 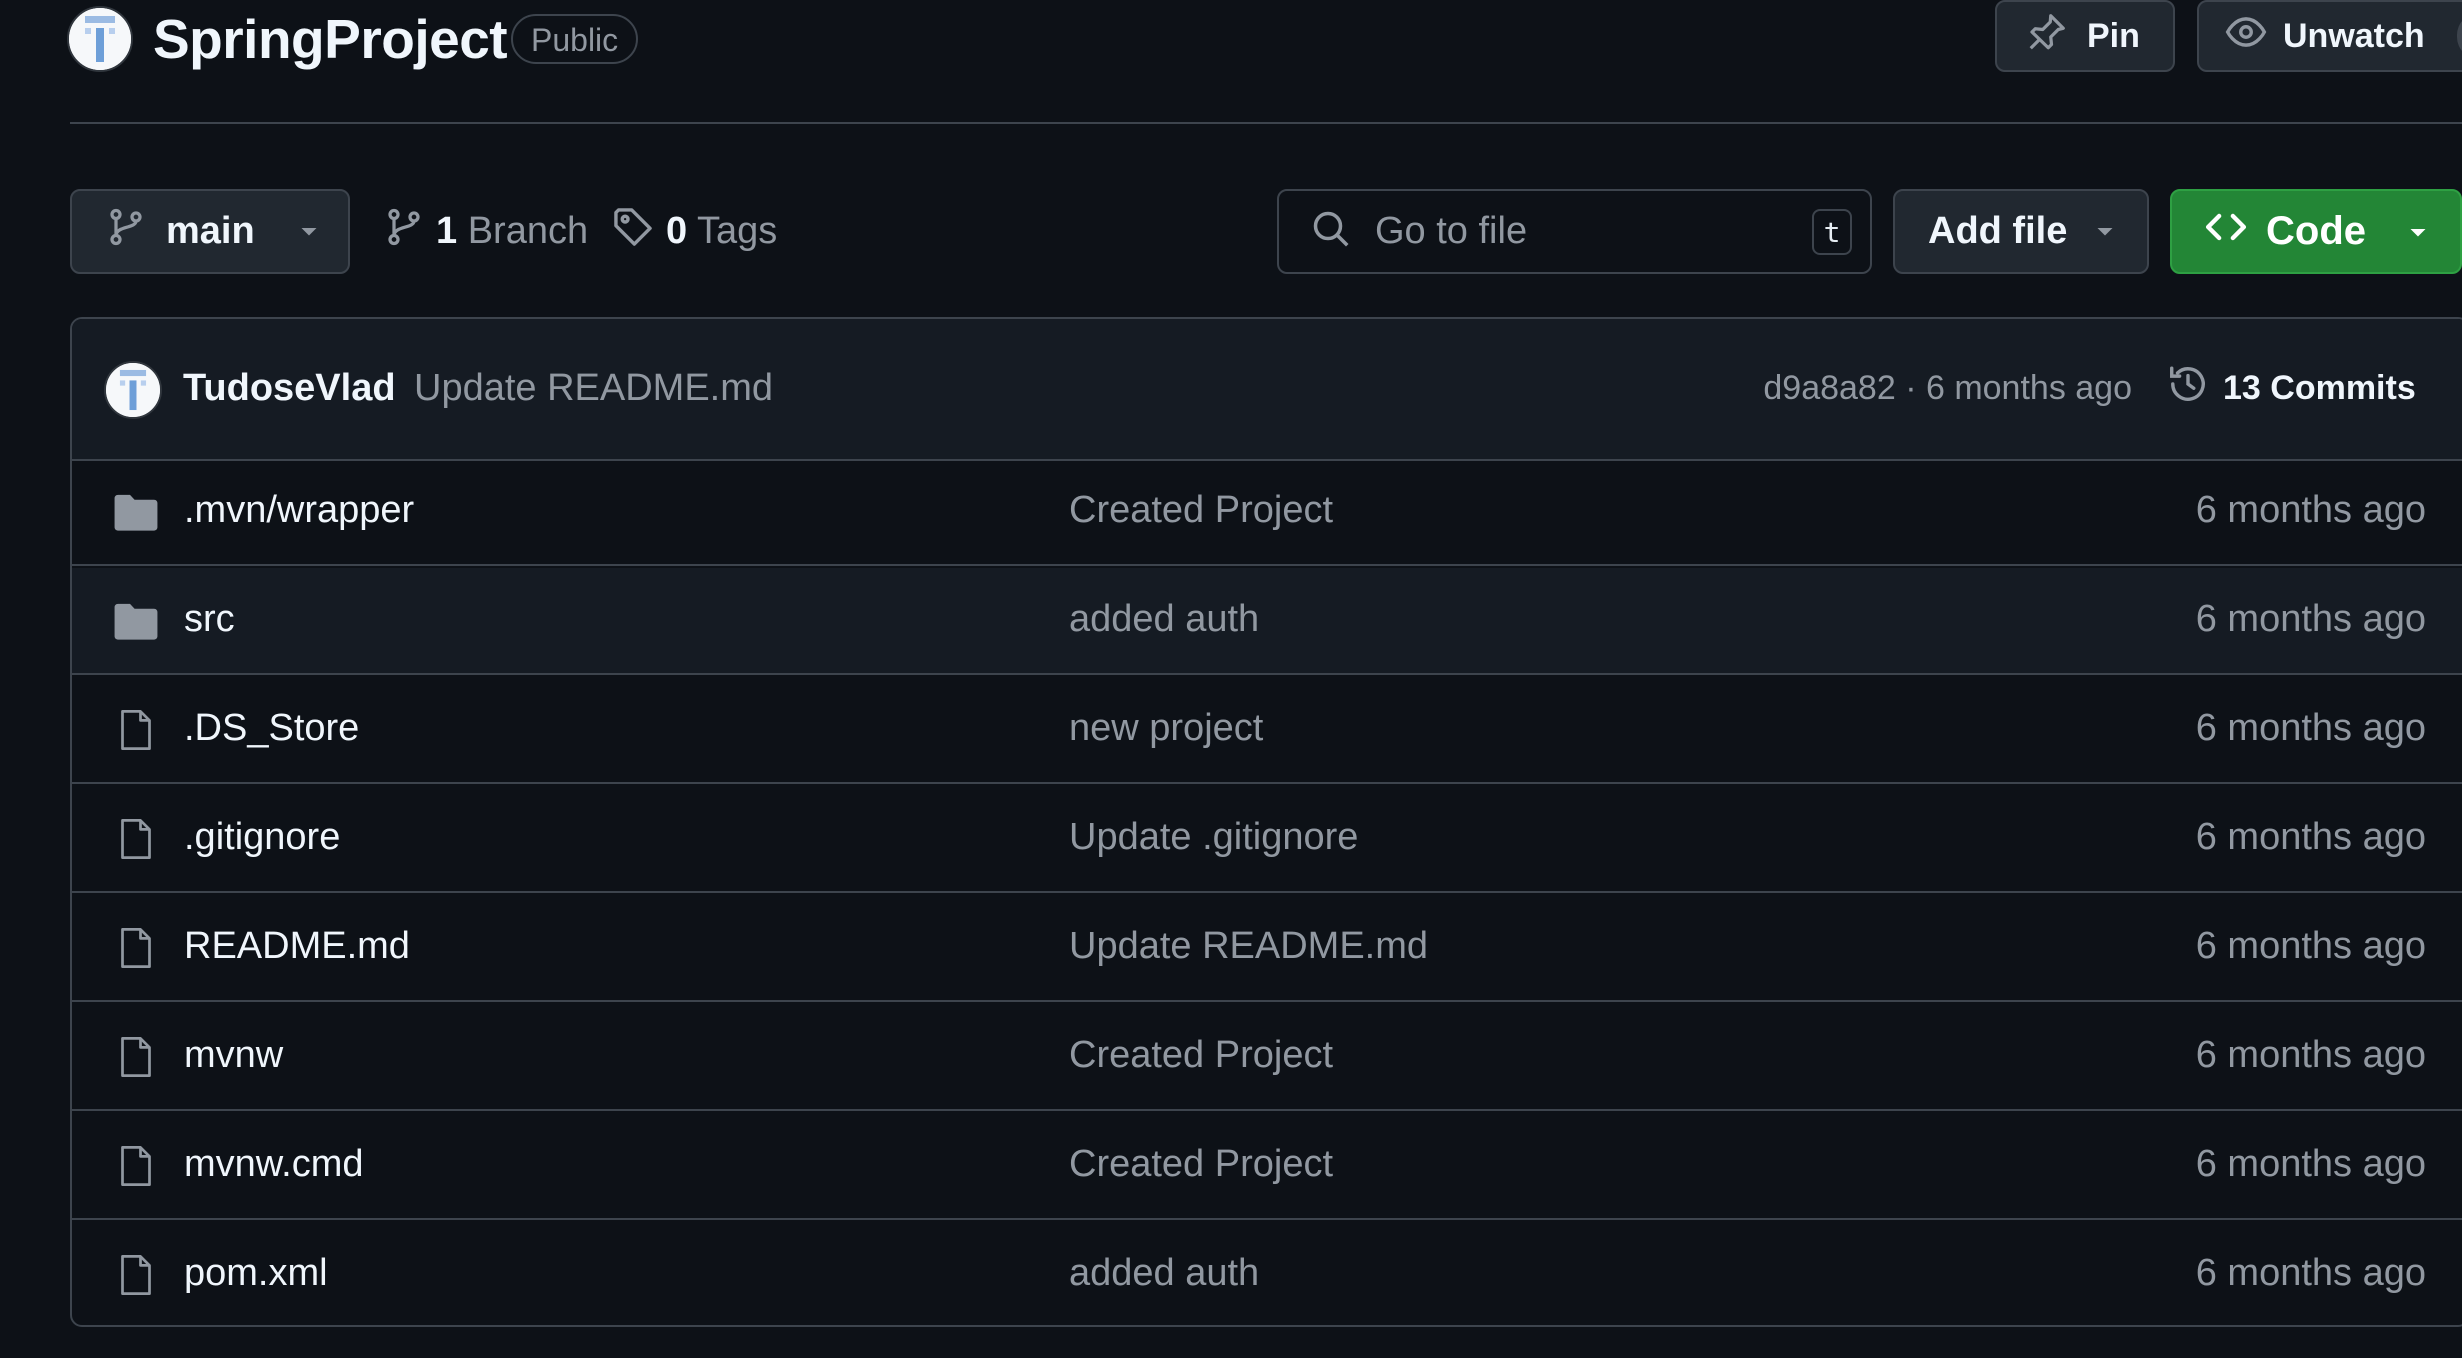 I want to click on branch-word: Branch, so click(x=528, y=231).